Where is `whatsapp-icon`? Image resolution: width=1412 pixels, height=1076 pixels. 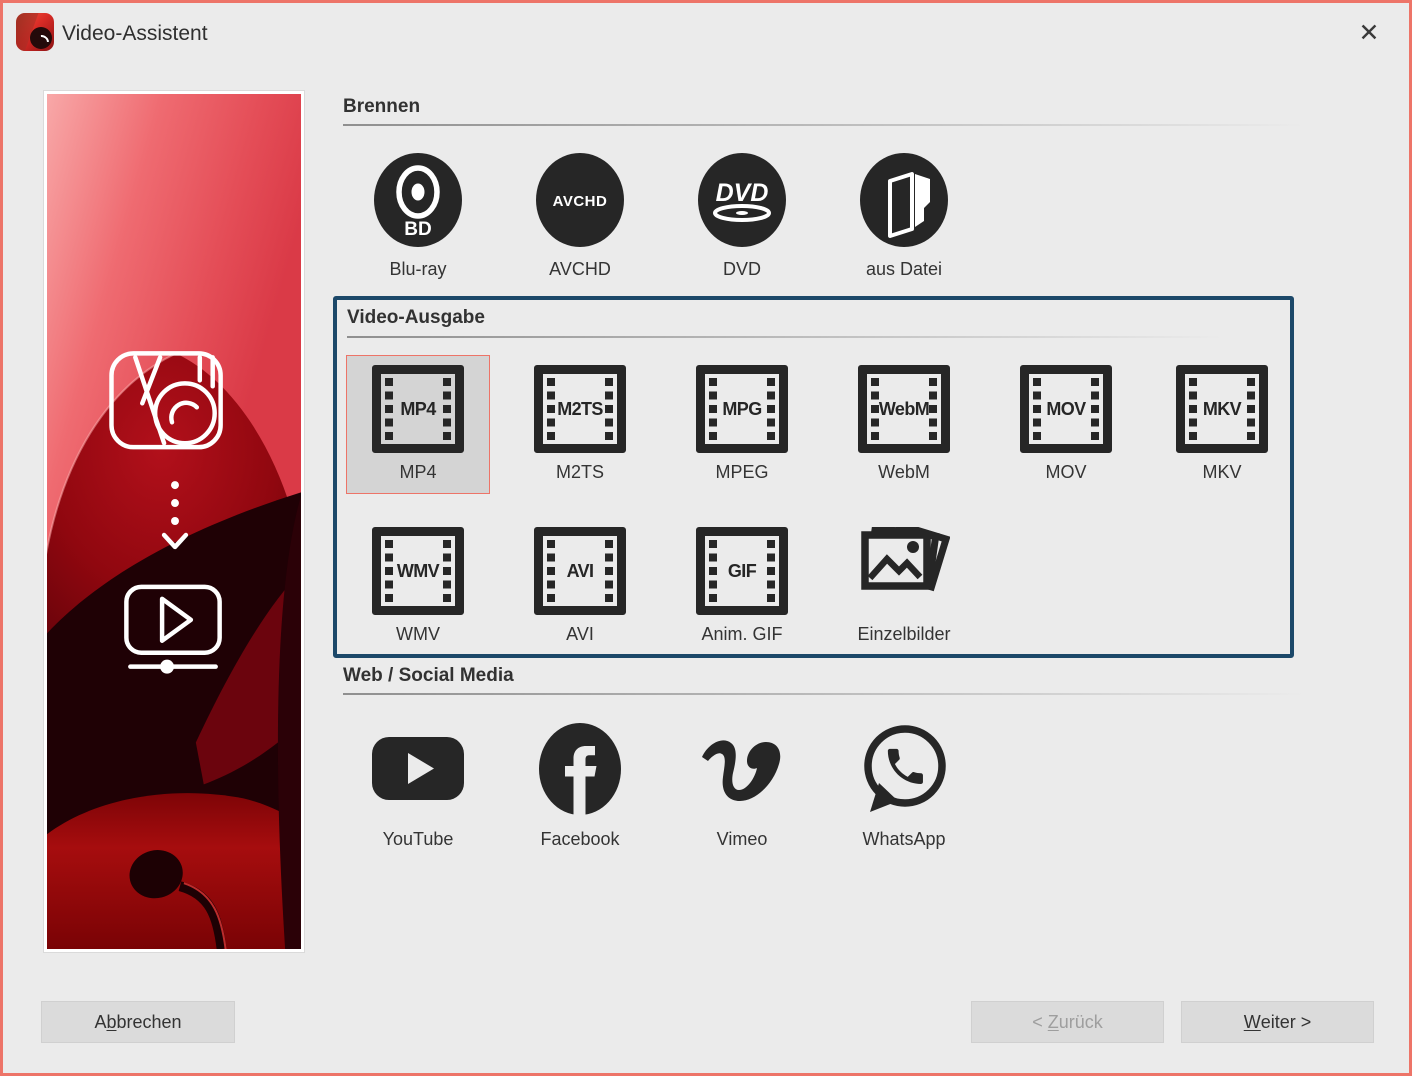 whatsapp-icon is located at coordinates (905, 768).